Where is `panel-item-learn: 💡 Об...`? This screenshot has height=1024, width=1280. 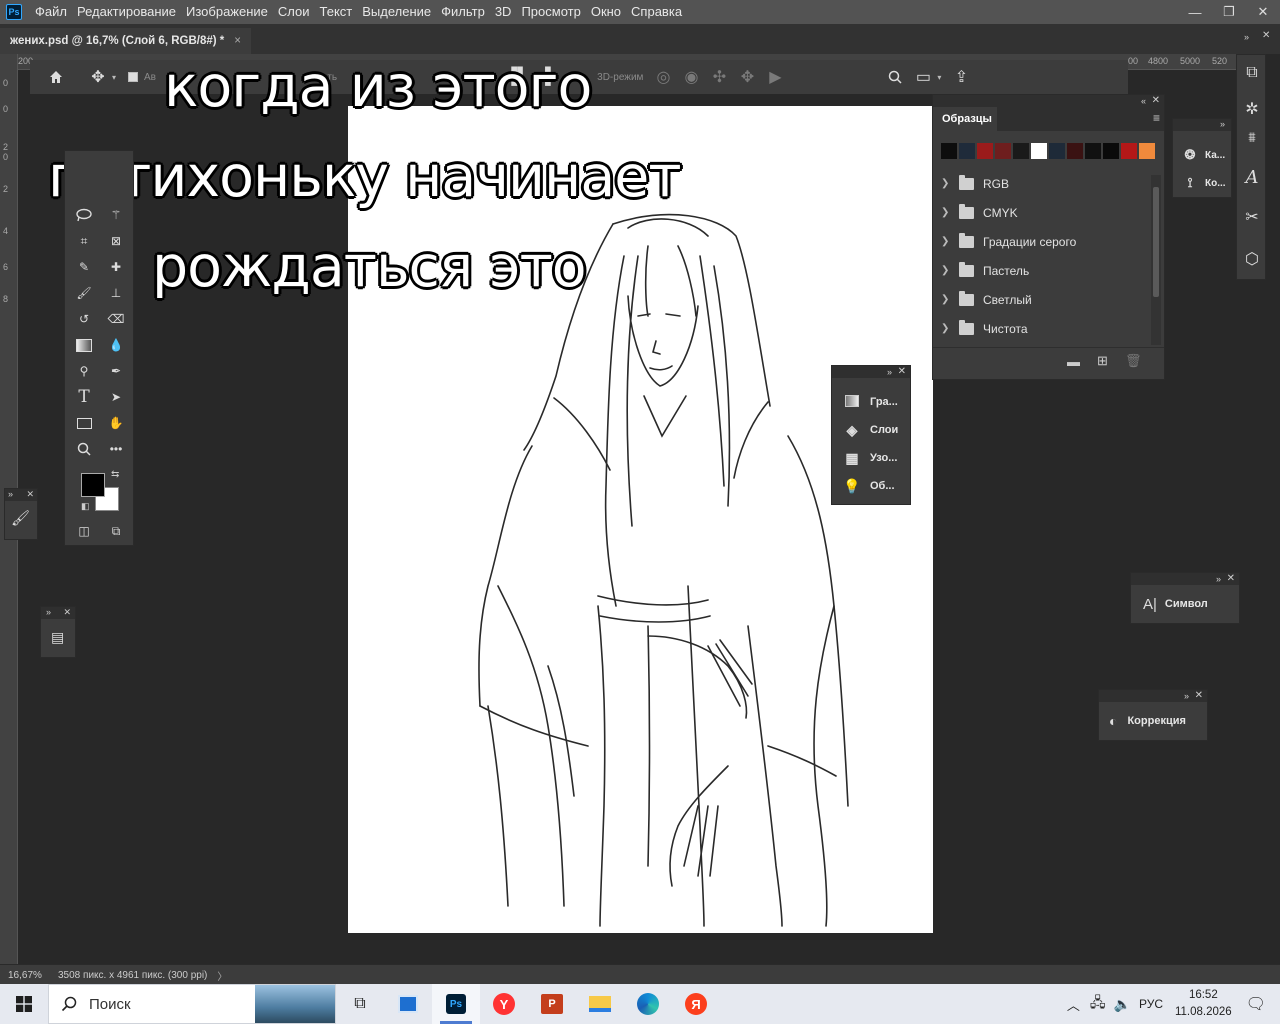
panel-item-learn: 💡 Об... is located at coordinates (871, 486).